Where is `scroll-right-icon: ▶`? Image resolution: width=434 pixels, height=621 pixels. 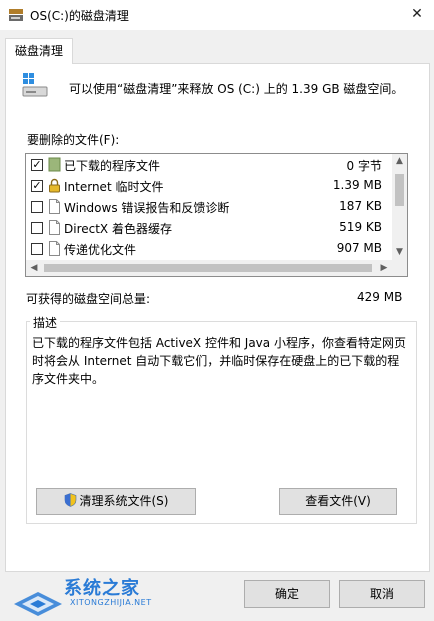 scroll-right-icon: ▶ is located at coordinates (384, 268).